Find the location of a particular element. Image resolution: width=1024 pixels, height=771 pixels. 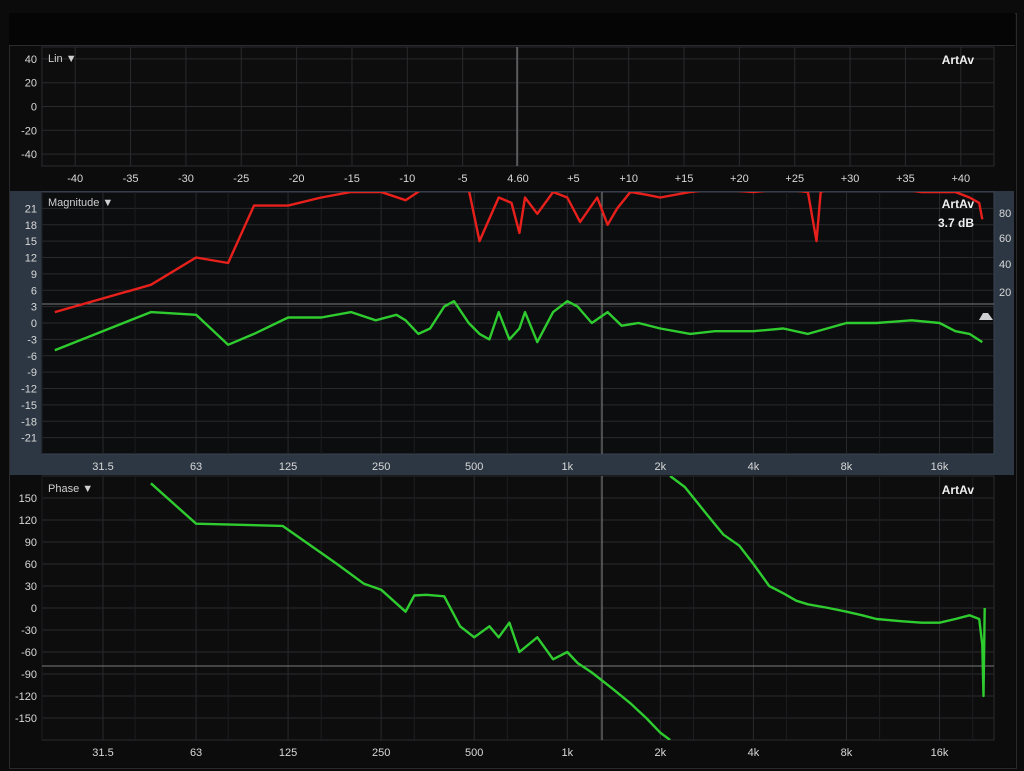

lin-y-tick-label: -40 is located at coordinates (29, 155).